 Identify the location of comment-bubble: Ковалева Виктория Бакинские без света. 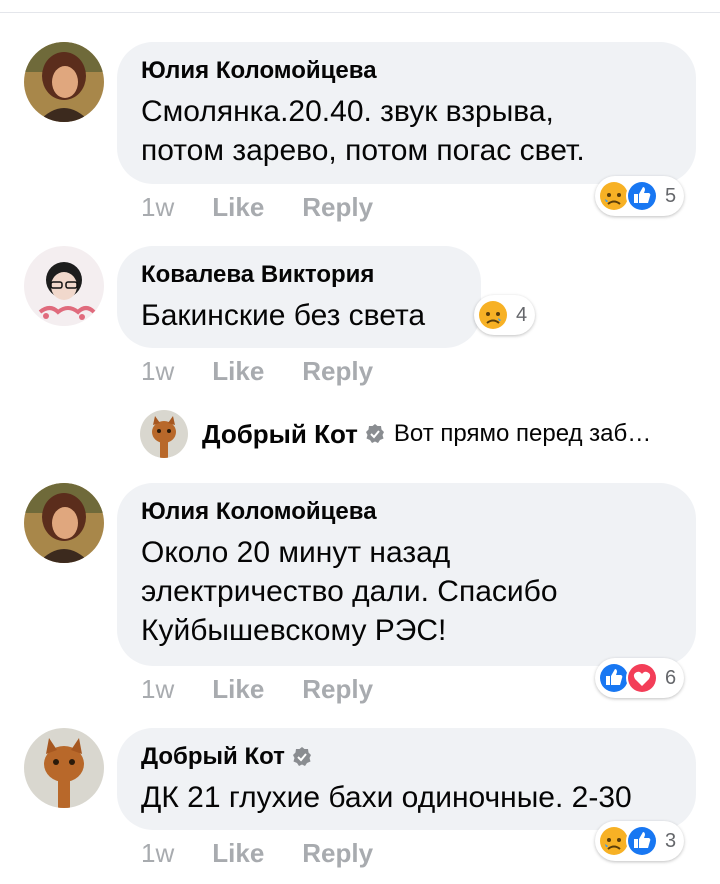
(299, 297).